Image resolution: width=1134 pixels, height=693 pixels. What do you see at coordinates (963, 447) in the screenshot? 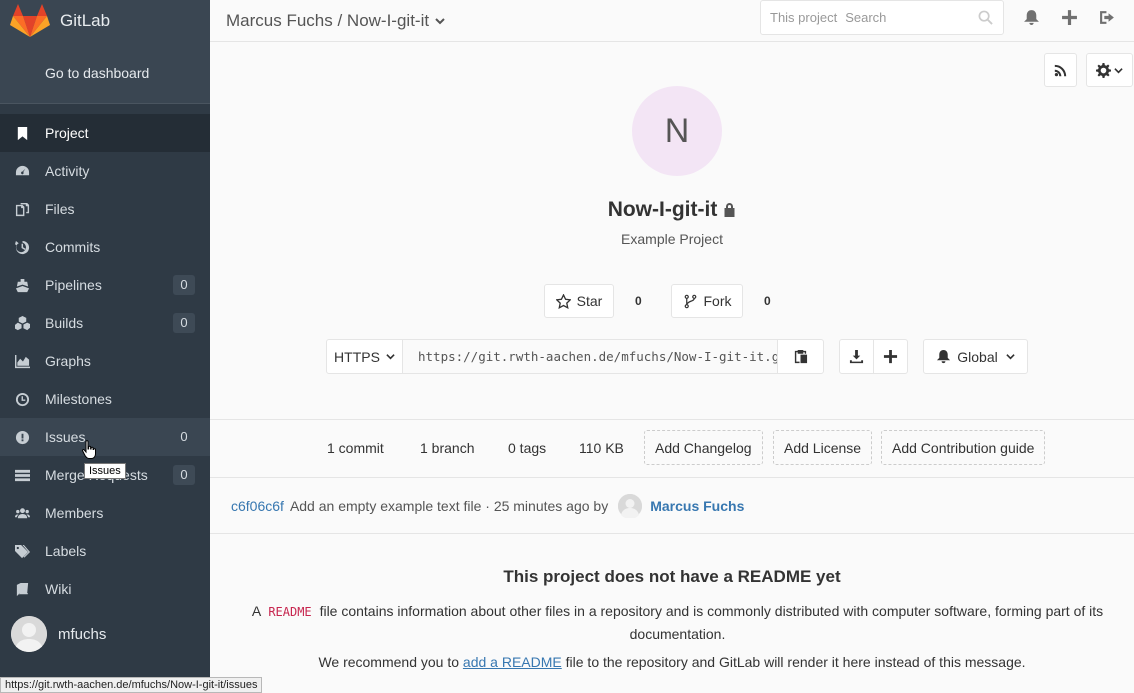
I see `add-contribution-guide-button: Add Contribution guide` at bounding box center [963, 447].